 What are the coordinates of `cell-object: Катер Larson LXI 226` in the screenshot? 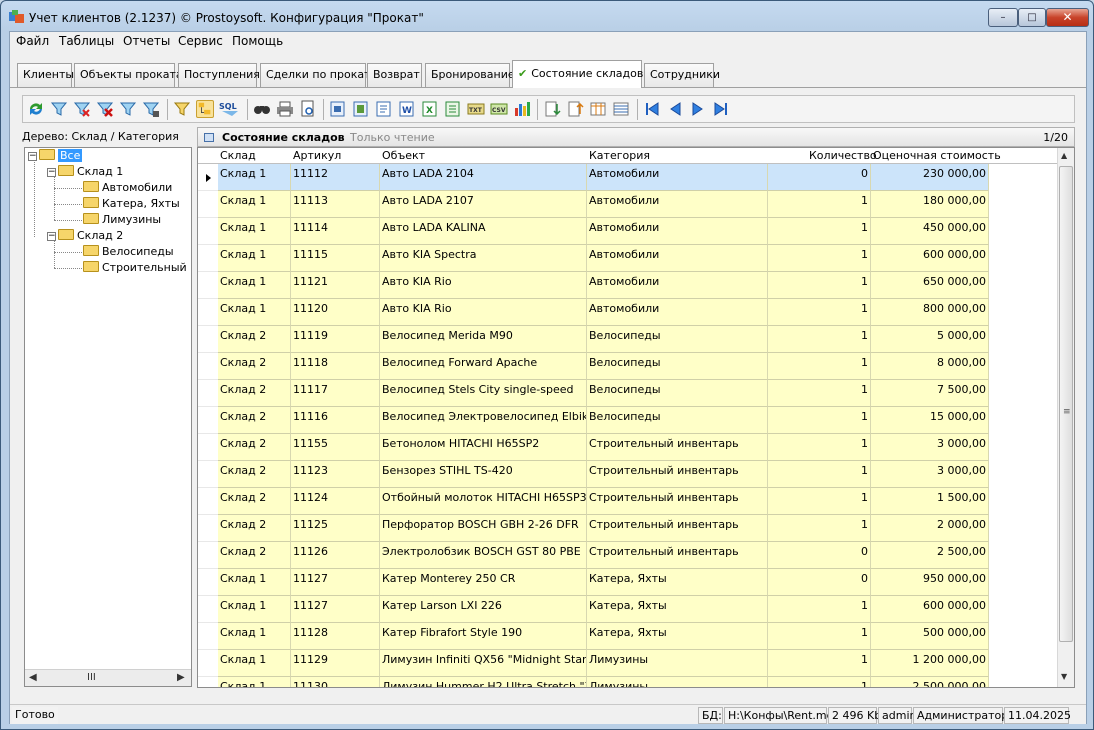 It's located at (483, 609).